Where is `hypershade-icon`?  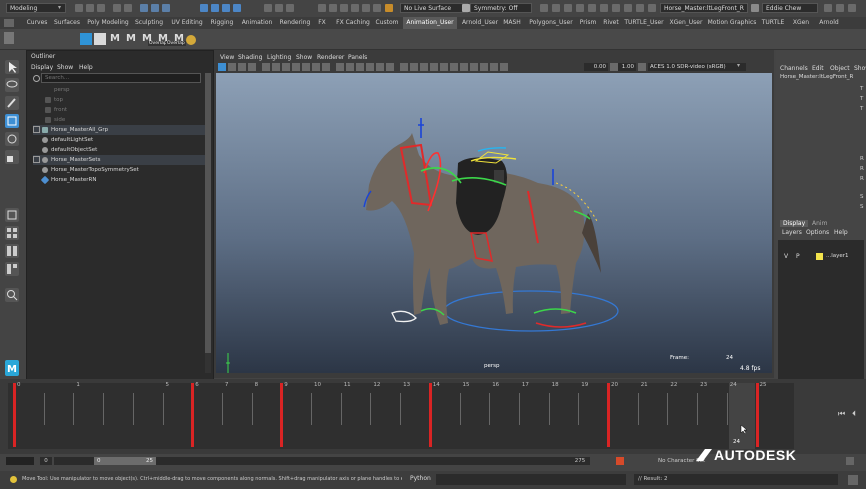
hypershade-icon is located at coordinates (333, 8).